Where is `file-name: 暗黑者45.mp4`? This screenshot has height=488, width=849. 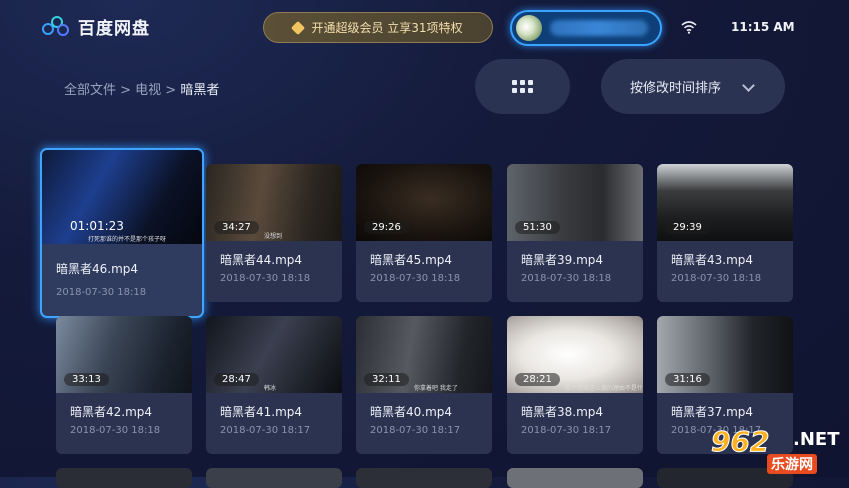
file-name: 暗黑者45.mp4 is located at coordinates (411, 260).